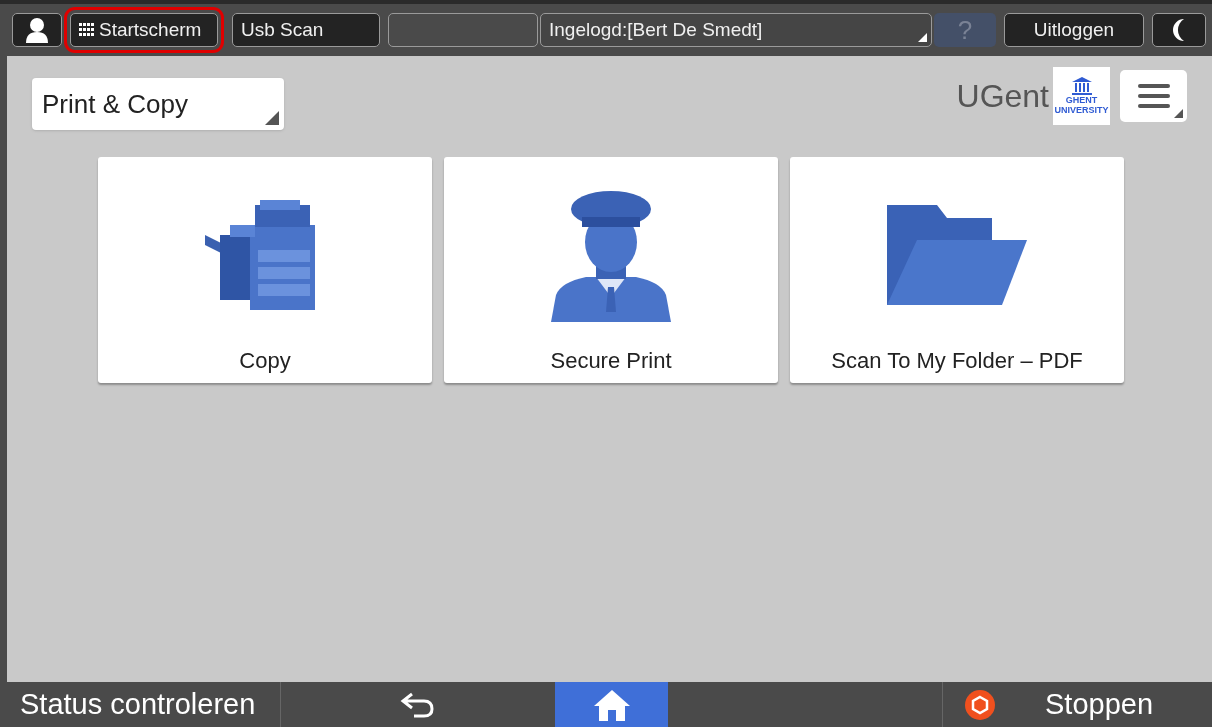  I want to click on user-icon, so click(37, 30).